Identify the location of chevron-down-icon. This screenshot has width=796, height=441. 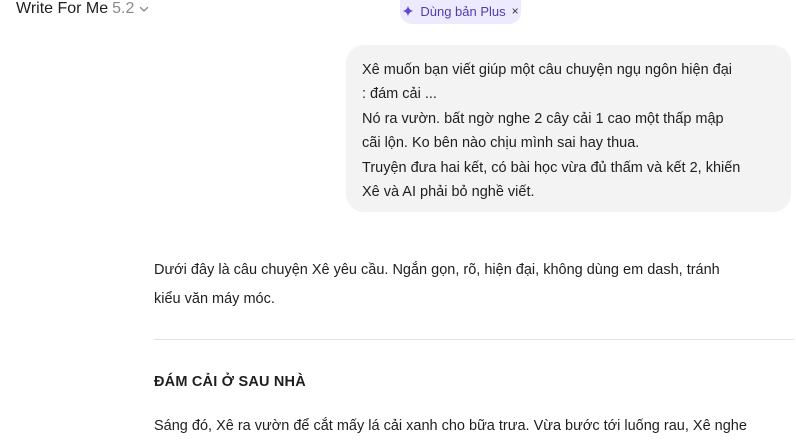
(144, 9).